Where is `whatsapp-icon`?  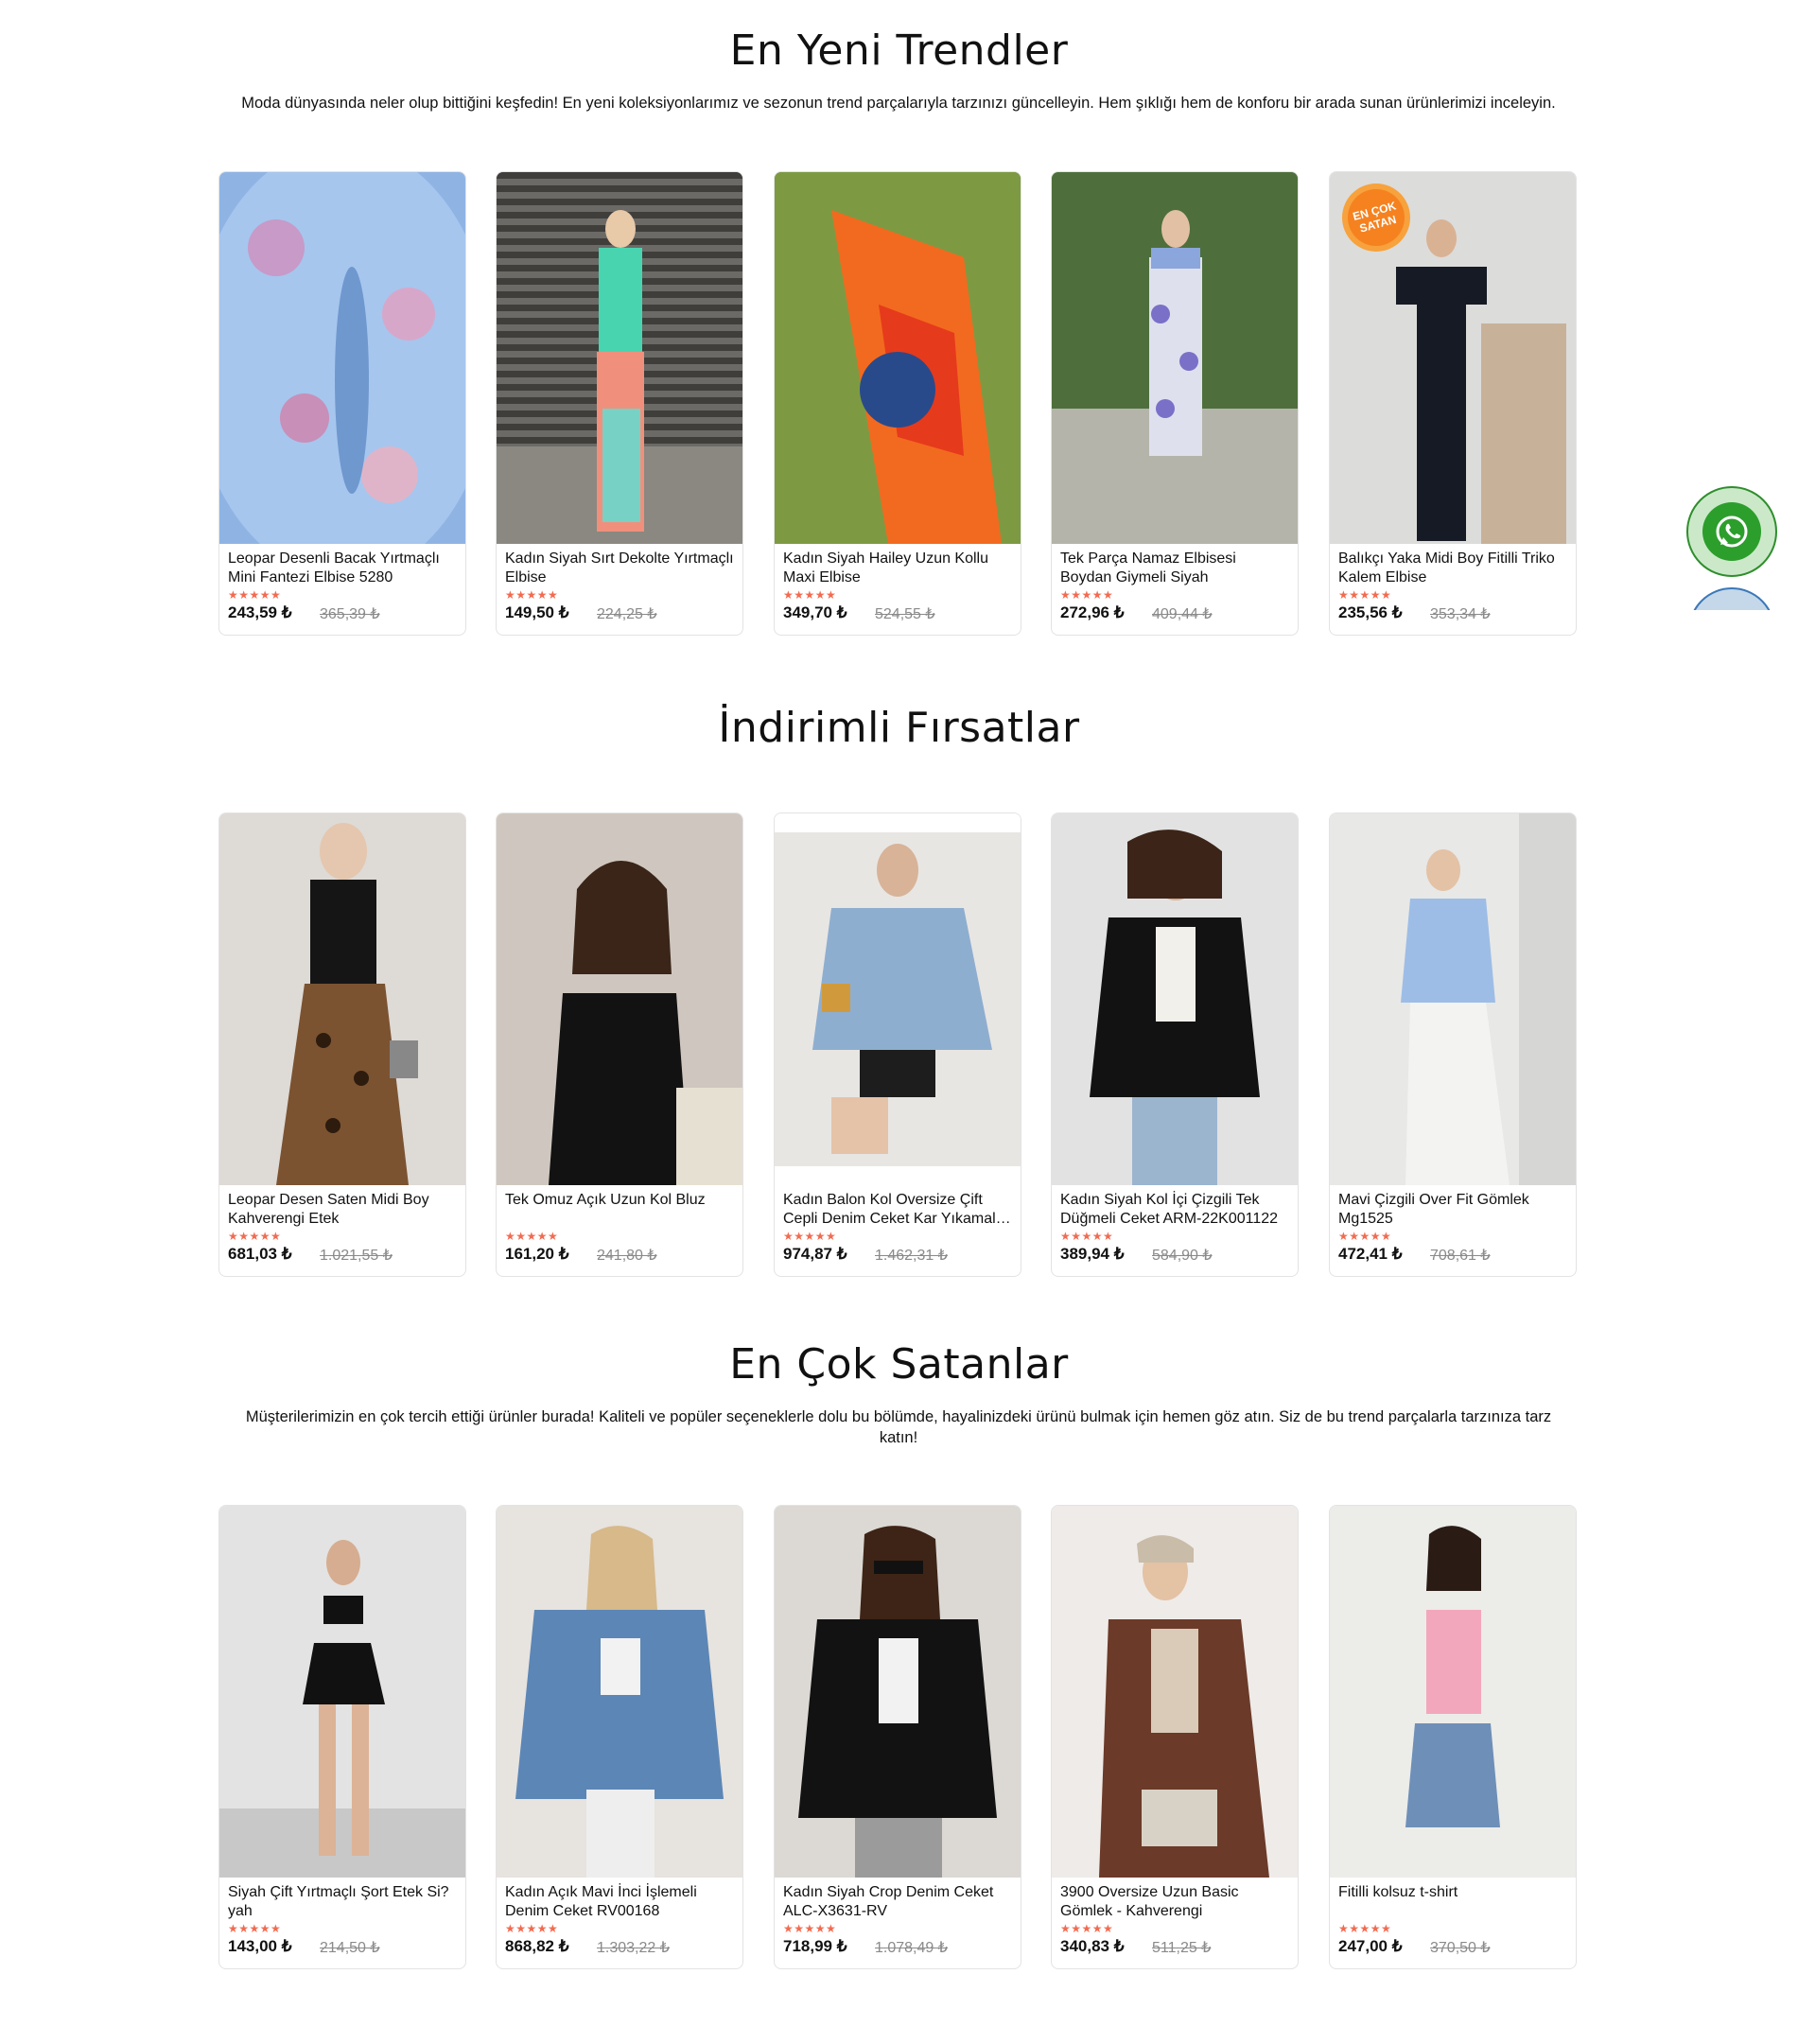
whatsapp-icon is located at coordinates (1732, 531).